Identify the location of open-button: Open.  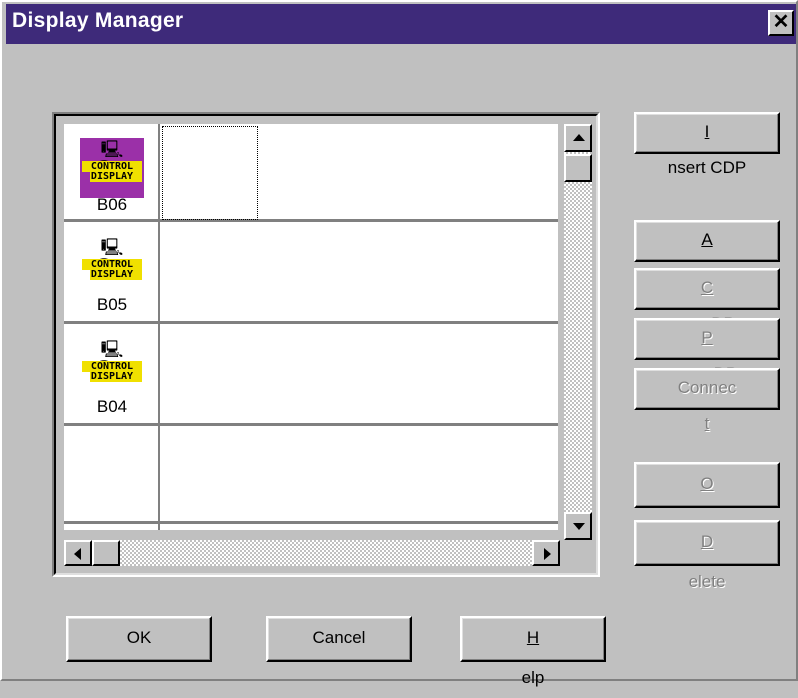
(707, 497).